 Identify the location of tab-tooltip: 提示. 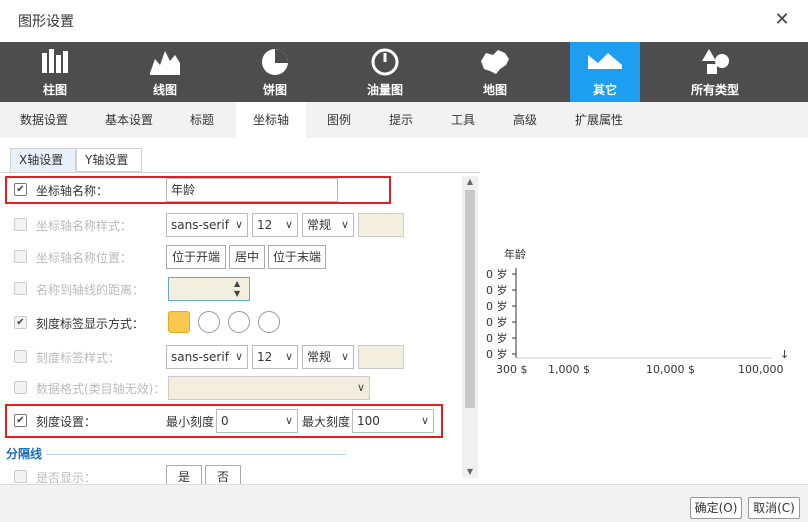
(401, 120).